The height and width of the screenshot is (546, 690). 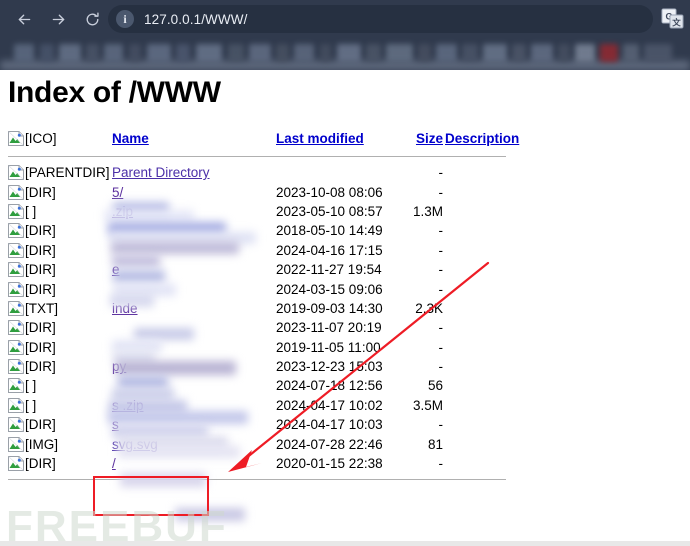 What do you see at coordinates (320, 138) in the screenshot?
I see `sort-by-date-link: Last modified` at bounding box center [320, 138].